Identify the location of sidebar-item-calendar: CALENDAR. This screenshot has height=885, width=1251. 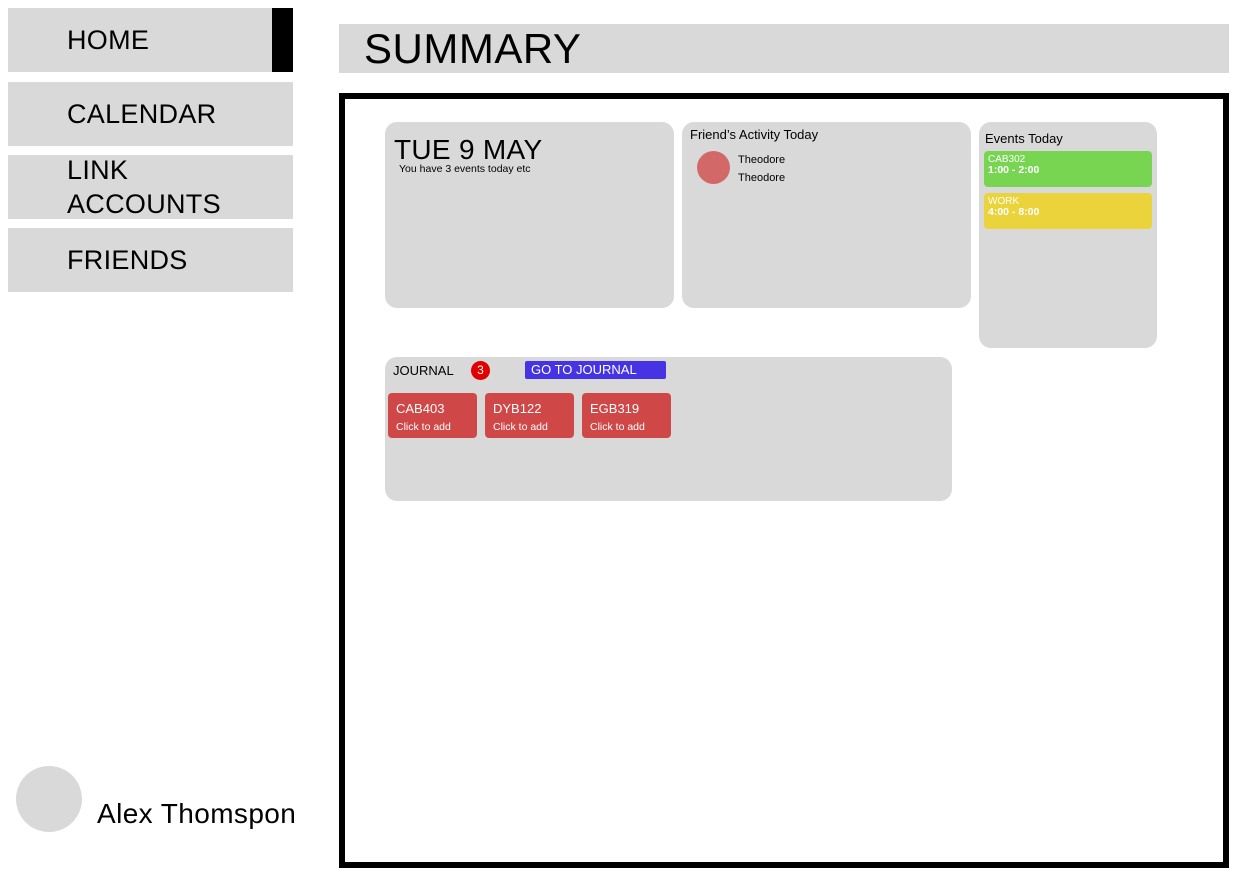
(150, 114).